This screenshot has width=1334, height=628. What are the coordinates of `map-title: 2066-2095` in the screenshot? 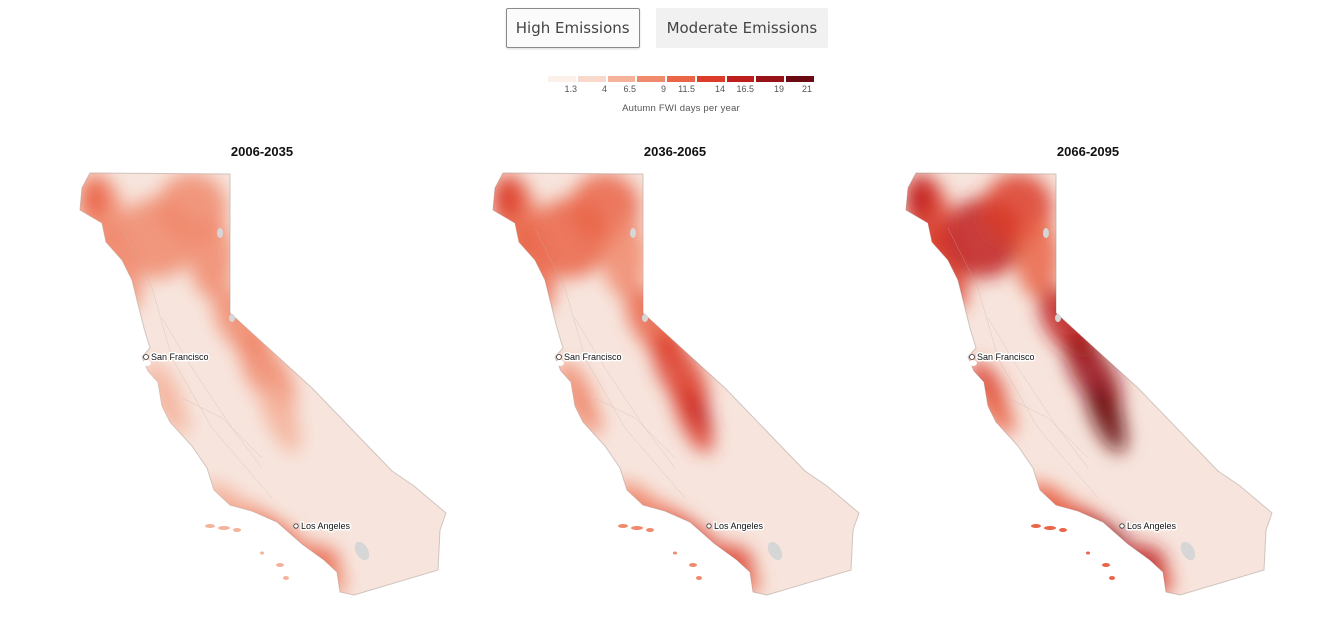 It's located at (1088, 151).